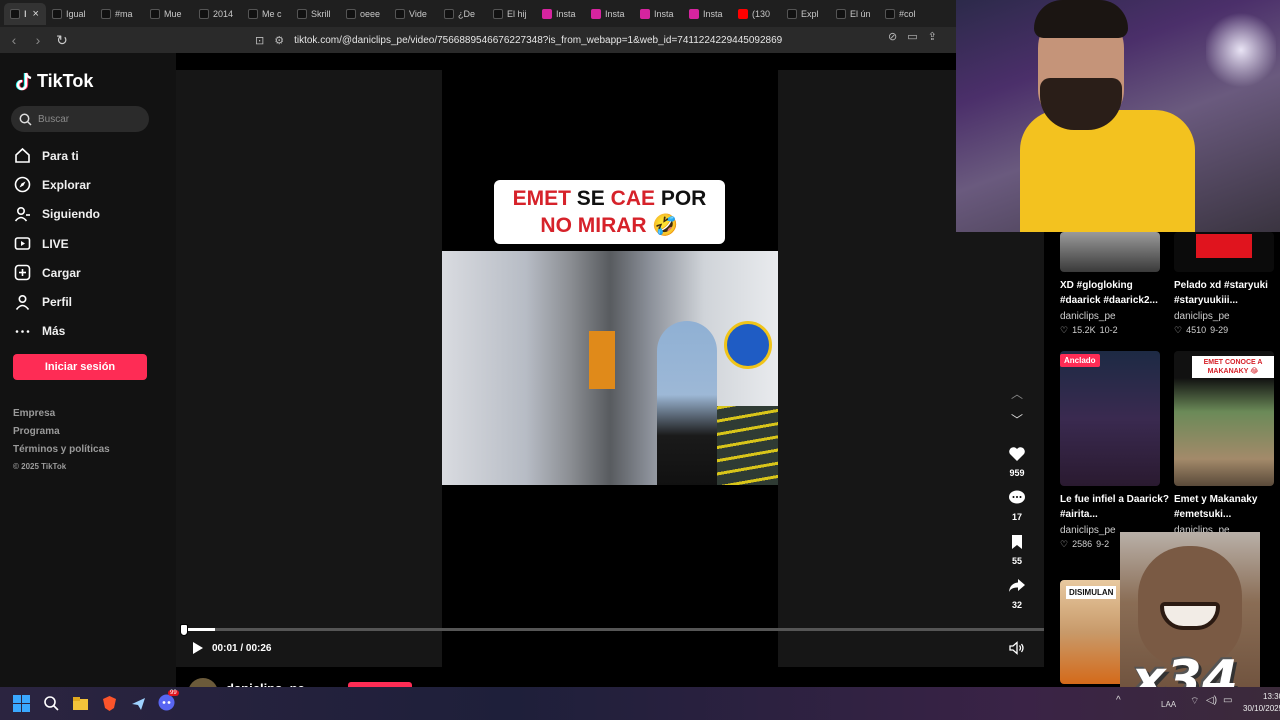 Image resolution: width=1280 pixels, height=720 pixels. Describe the element at coordinates (61, 453) in the screenshot. I see `footer-link-terminos: Términos y políticas` at that location.